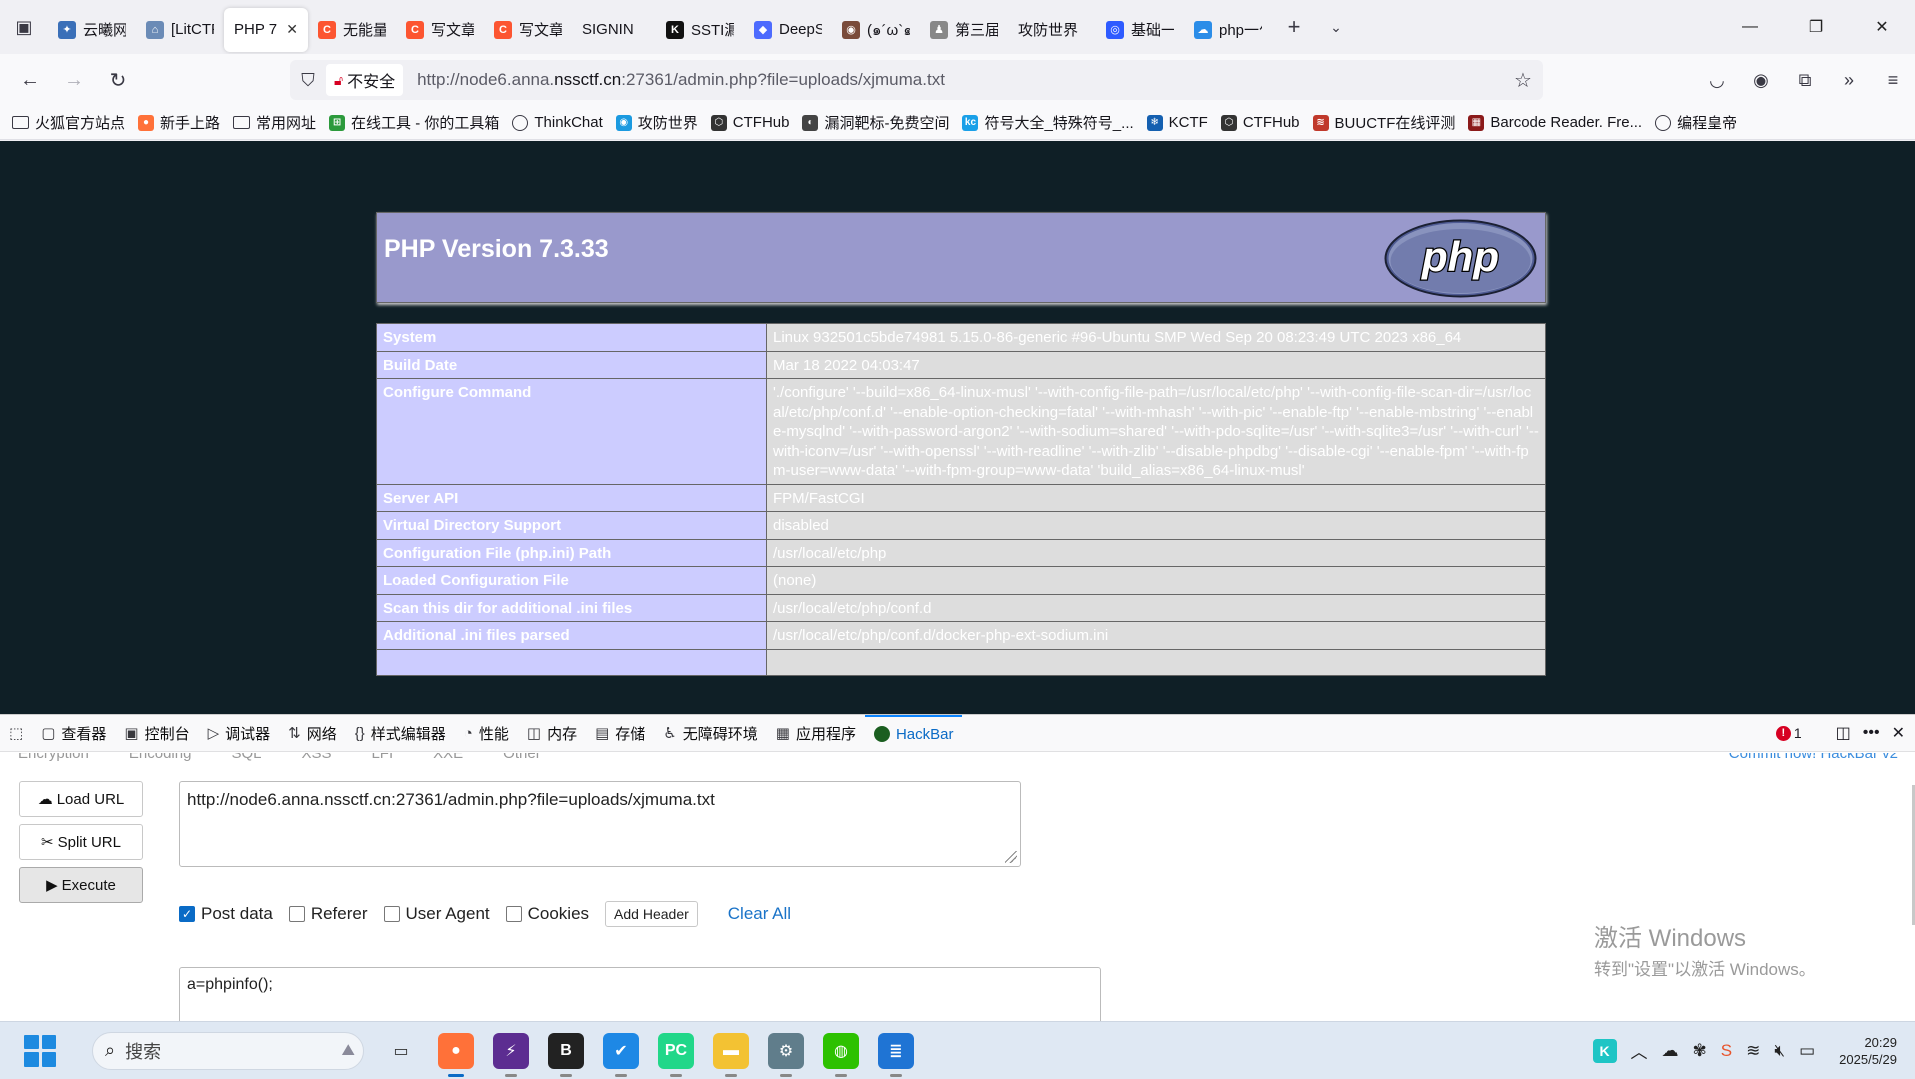 The height and width of the screenshot is (1079, 1915). What do you see at coordinates (566, 1054) in the screenshot?
I see `burp-suite-icon: B` at bounding box center [566, 1054].